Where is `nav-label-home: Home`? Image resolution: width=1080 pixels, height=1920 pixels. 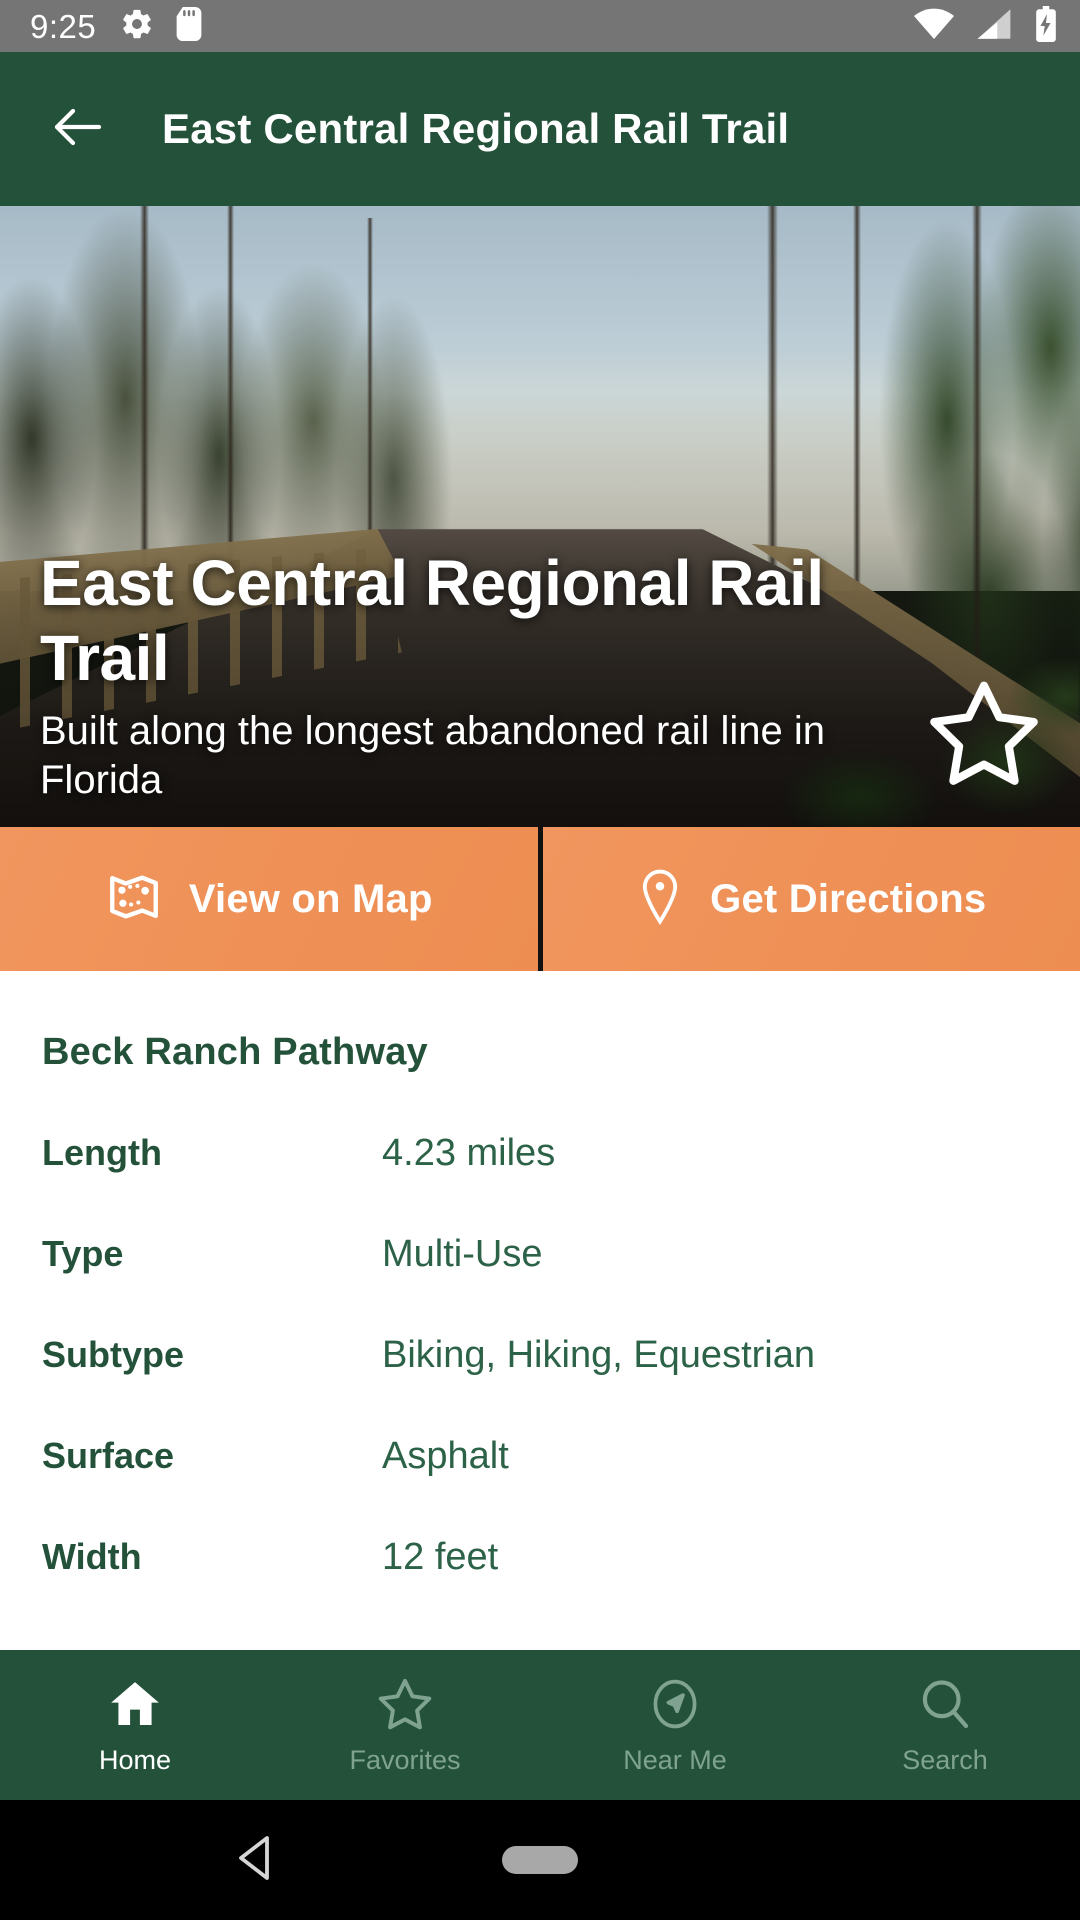 nav-label-home: Home is located at coordinates (135, 1760).